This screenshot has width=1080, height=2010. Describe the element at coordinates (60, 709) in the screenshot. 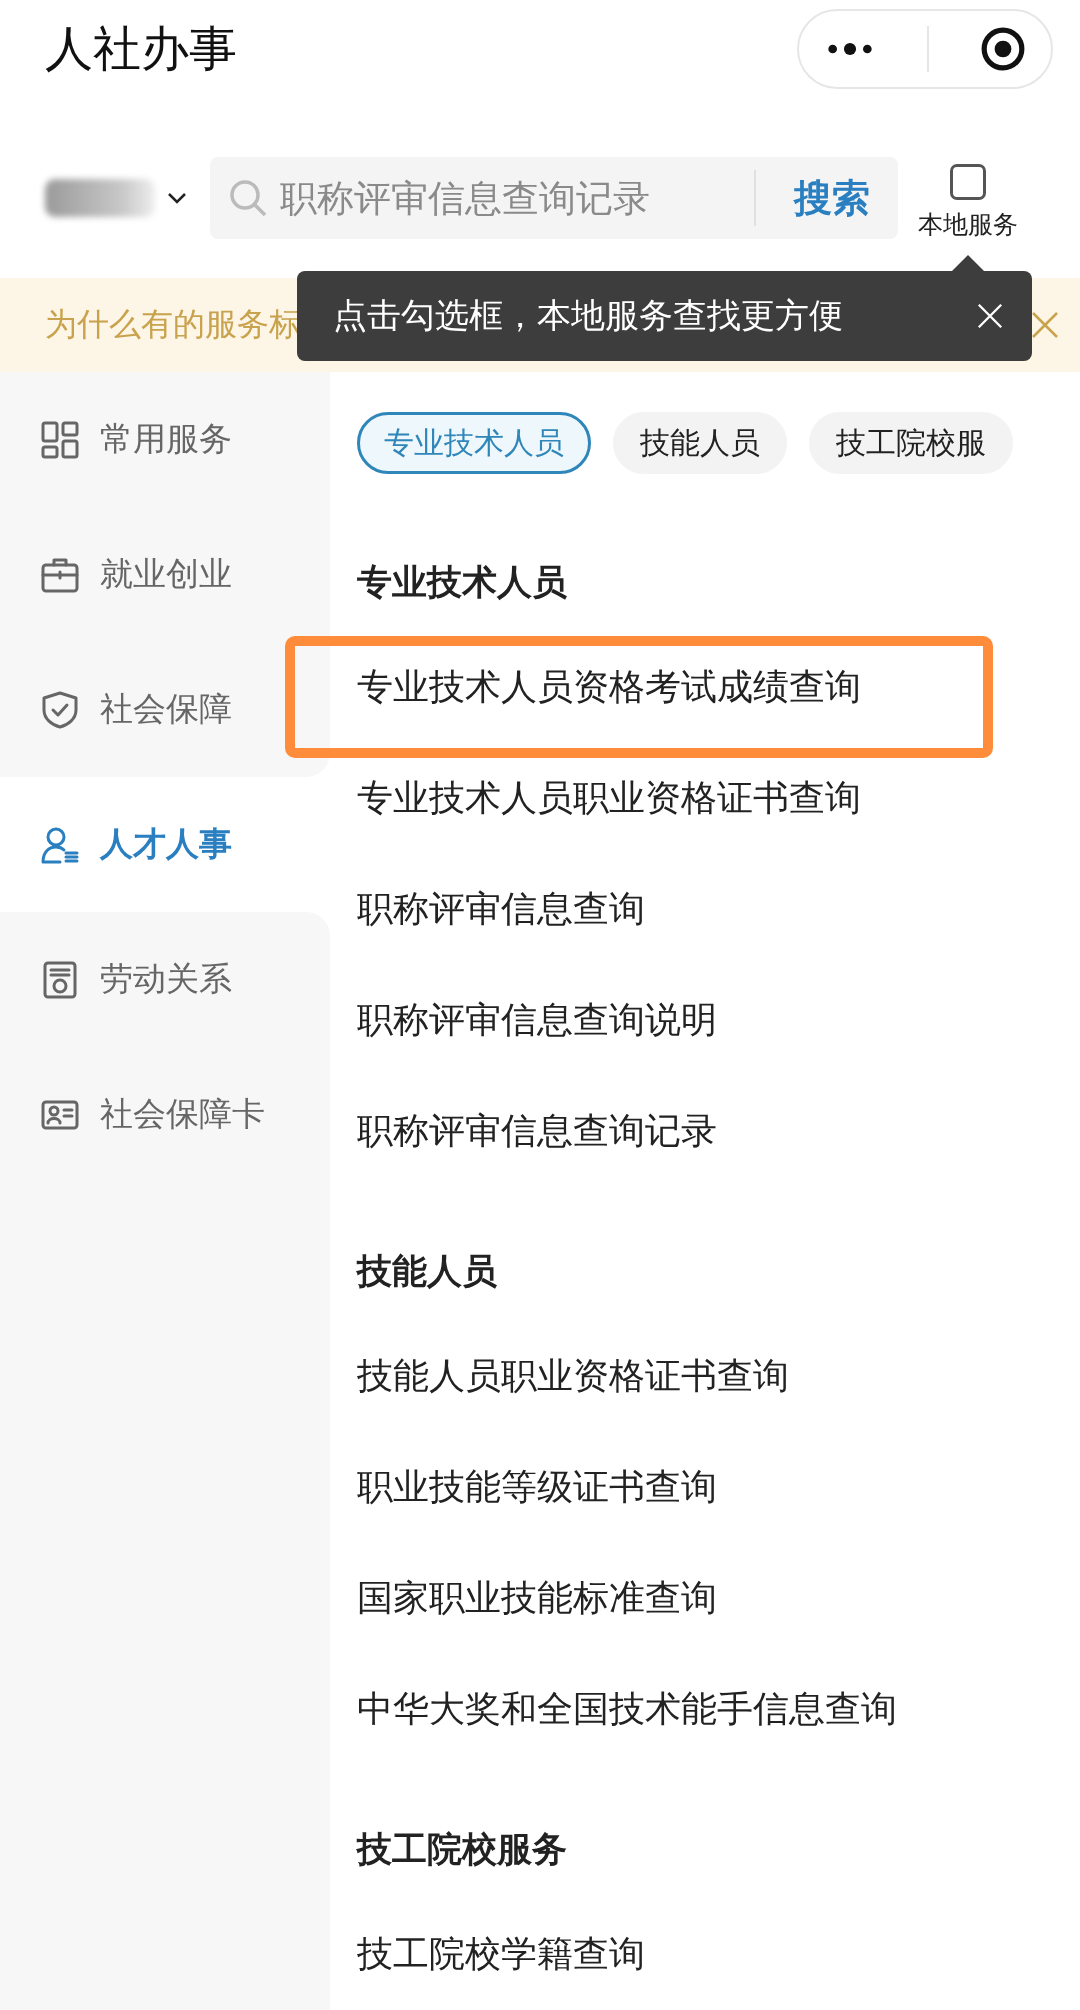

I see `shield-check-icon` at that location.